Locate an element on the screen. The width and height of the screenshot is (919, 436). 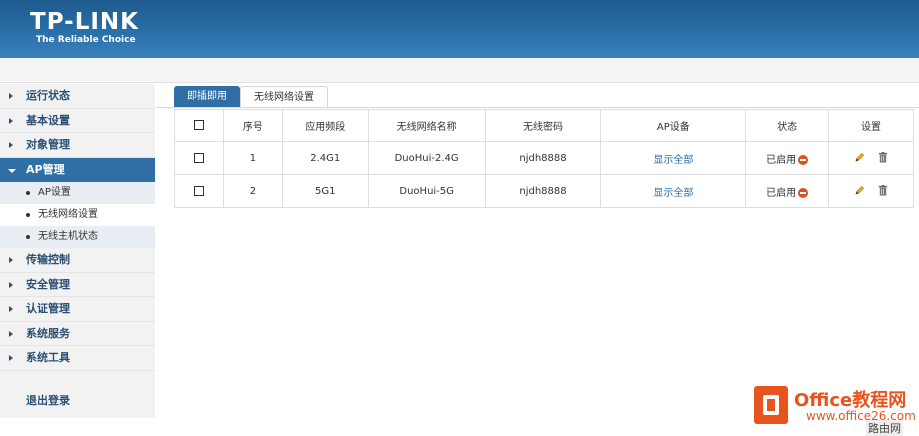
sidebar-item-label: 系统工具 is located at coordinates (48, 357).